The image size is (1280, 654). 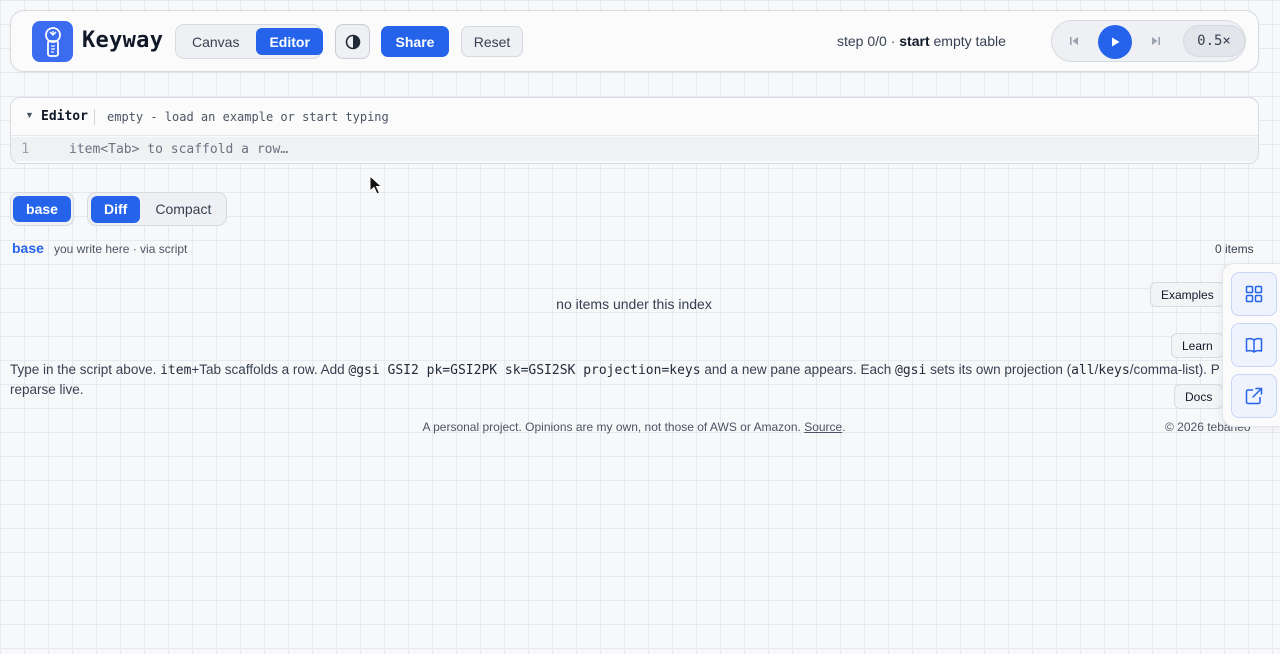 I want to click on mode-switch: Canvas Editor, so click(x=249, y=41).